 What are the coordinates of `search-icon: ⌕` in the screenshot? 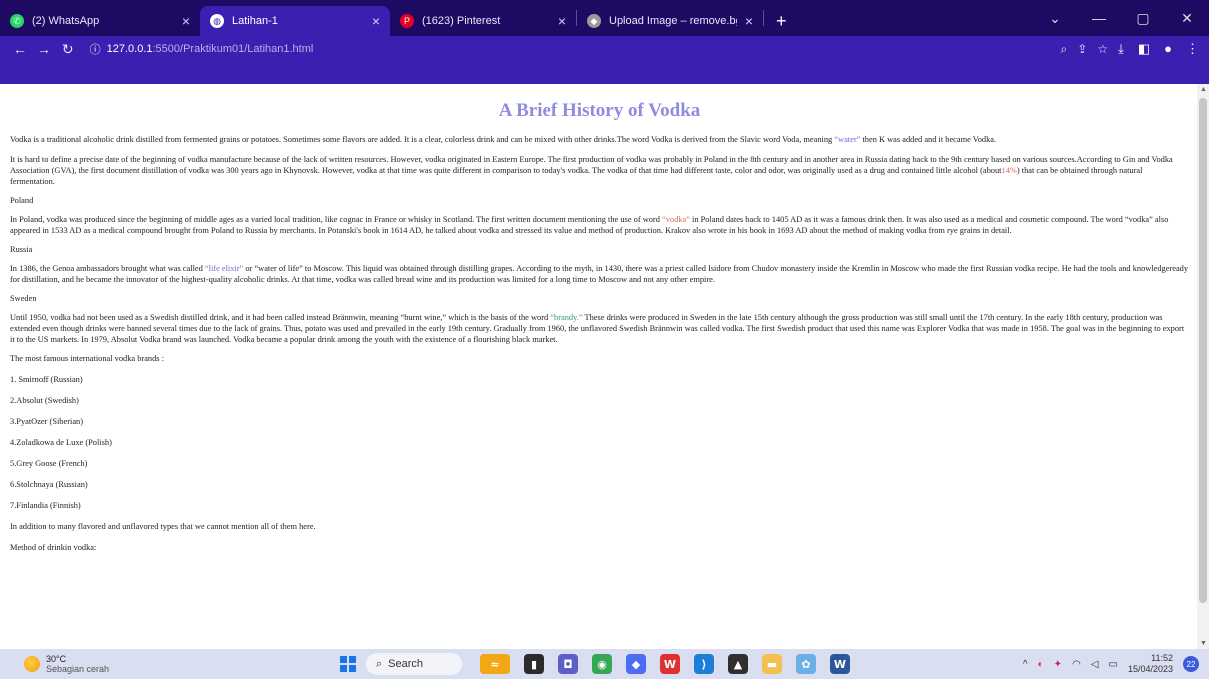 It's located at (379, 663).